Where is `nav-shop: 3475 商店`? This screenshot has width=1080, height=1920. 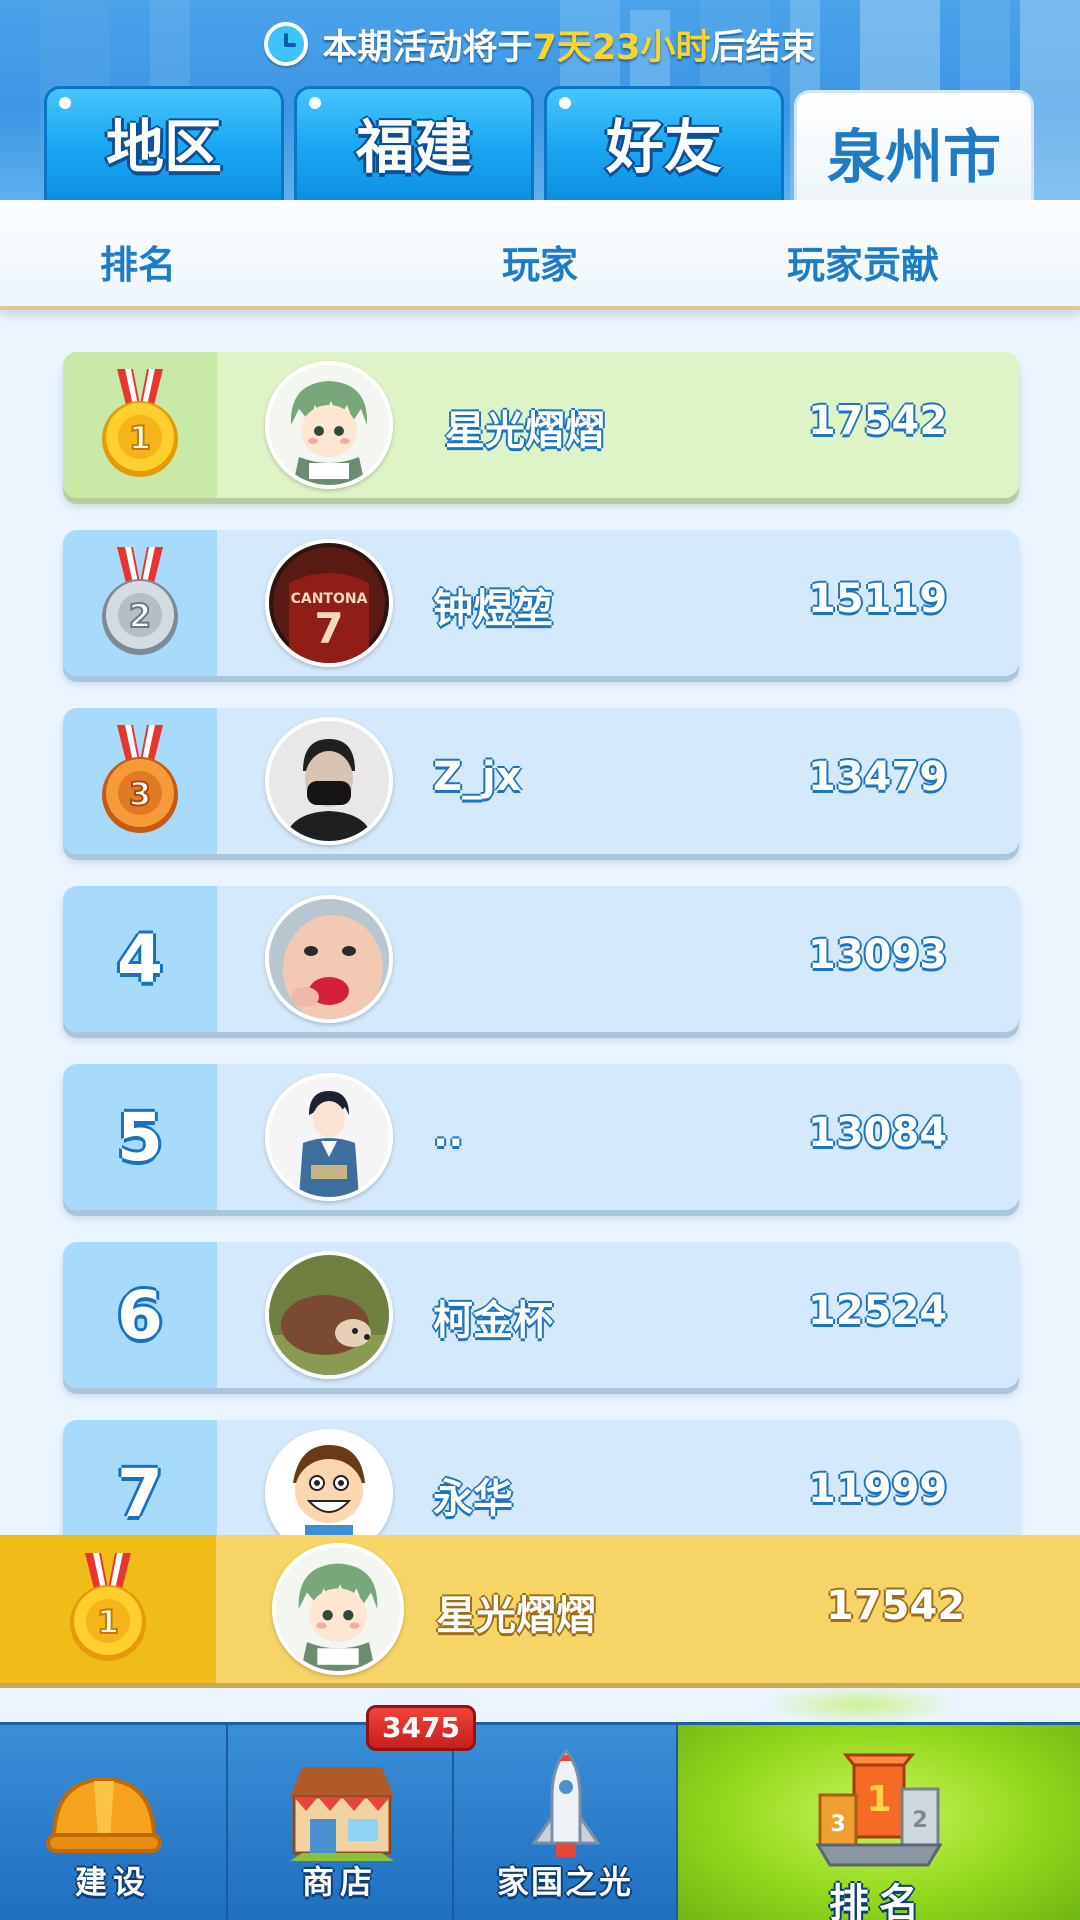
nav-shop: 3475 商店 is located at coordinates (352, 1812).